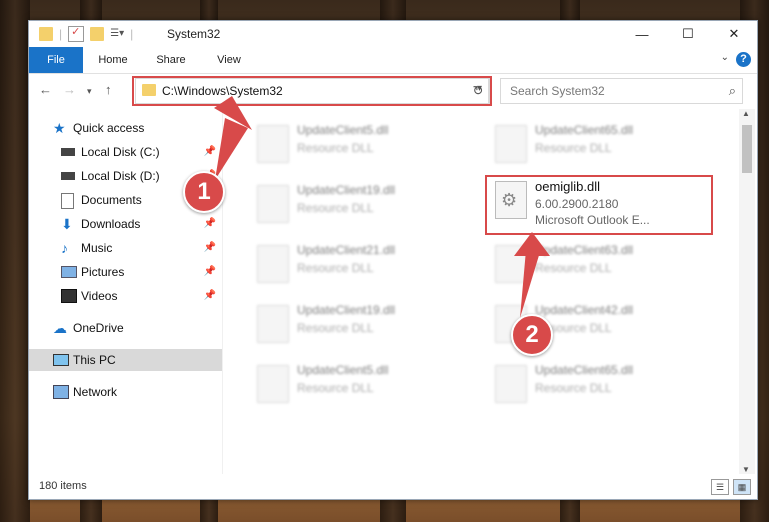 The image size is (769, 522). Describe the element at coordinates (532, 244) in the screenshot. I see `arrow-2-head` at that location.